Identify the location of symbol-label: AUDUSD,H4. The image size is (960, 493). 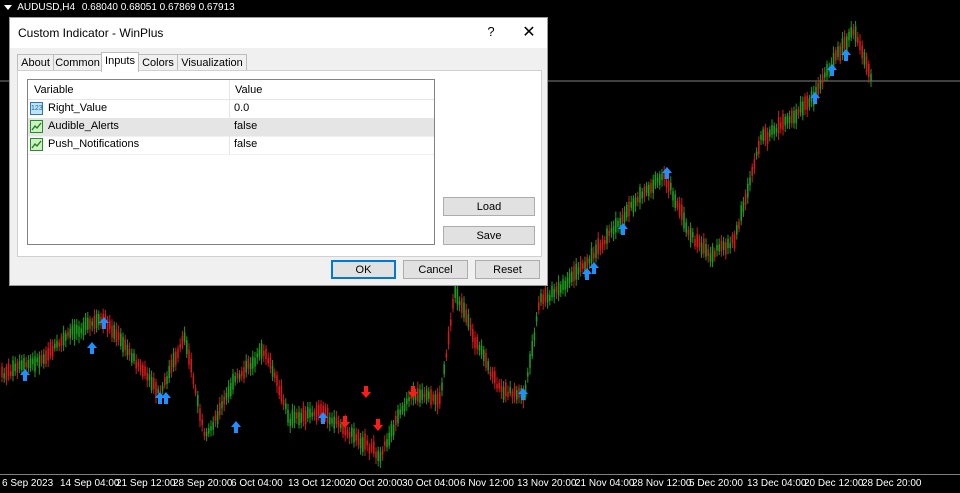
(46, 7).